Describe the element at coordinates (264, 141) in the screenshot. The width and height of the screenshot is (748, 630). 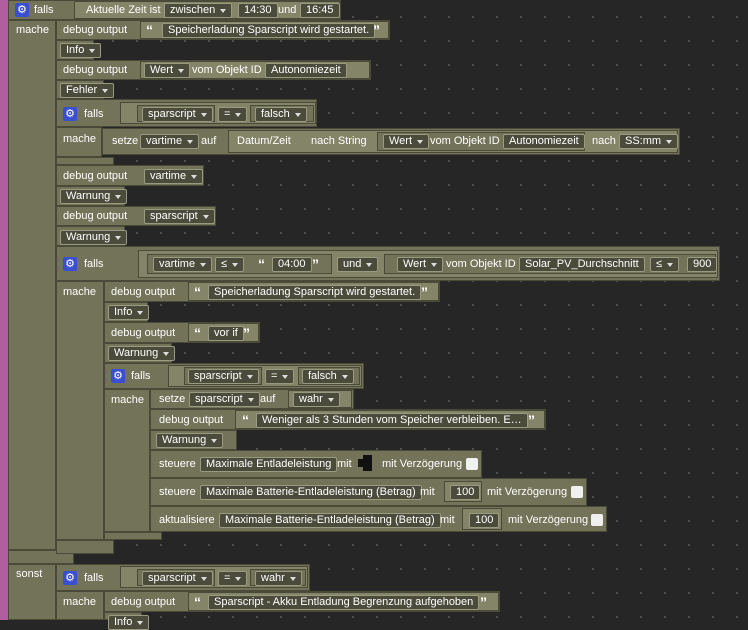
I see `datum-zeit-label: Datum/Zeit` at that location.